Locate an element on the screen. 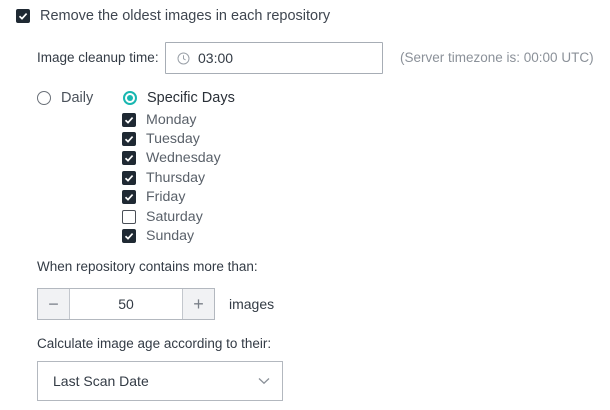 The width and height of the screenshot is (610, 410). image-age-label: Calculate image age according to their: is located at coordinates (154, 343).